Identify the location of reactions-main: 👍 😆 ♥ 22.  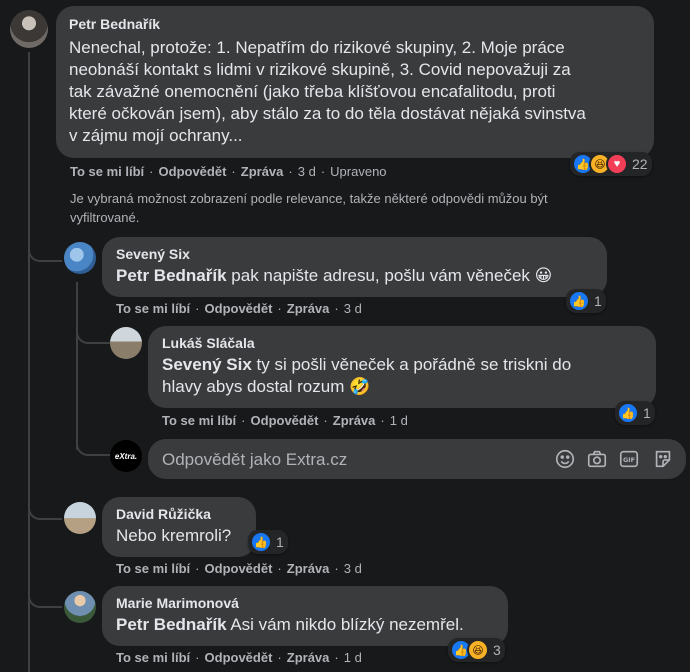
(611, 164).